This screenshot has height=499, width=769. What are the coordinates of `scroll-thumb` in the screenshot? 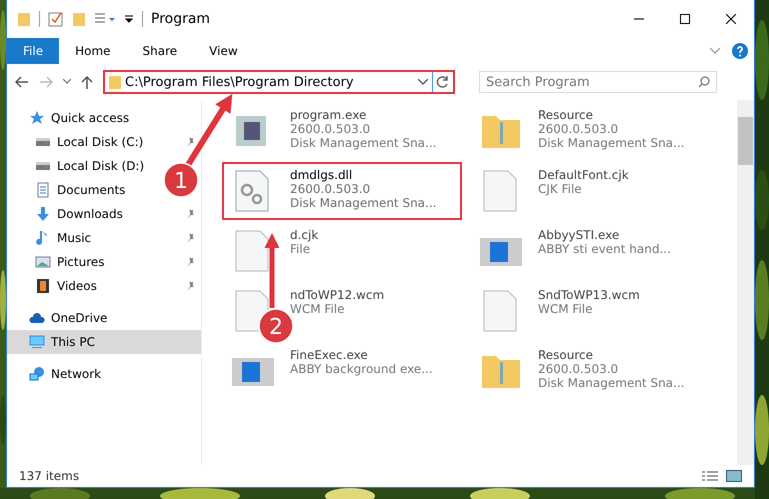 It's located at (745, 141).